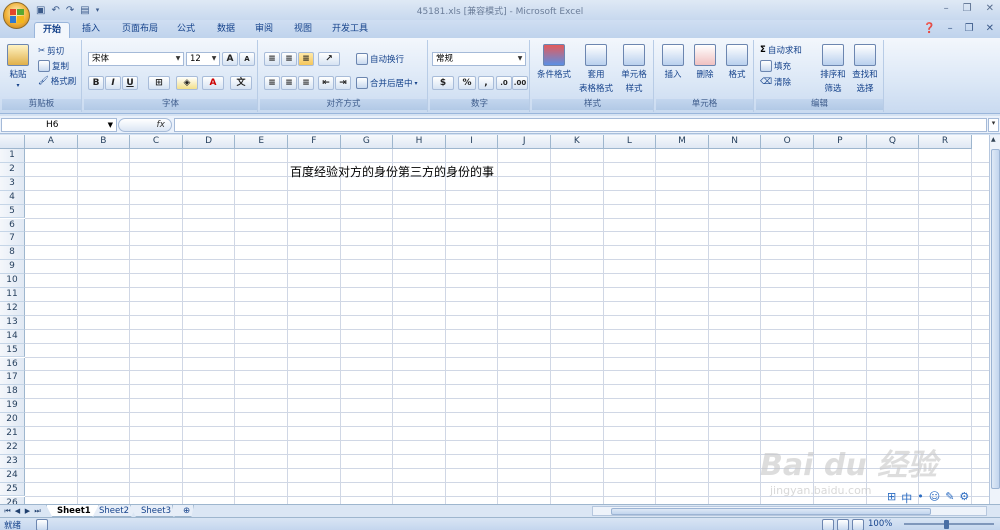 Image resolution: width=1000 pixels, height=530 pixels. What do you see at coordinates (580, 125) in the screenshot?
I see `formula-input` at bounding box center [580, 125].